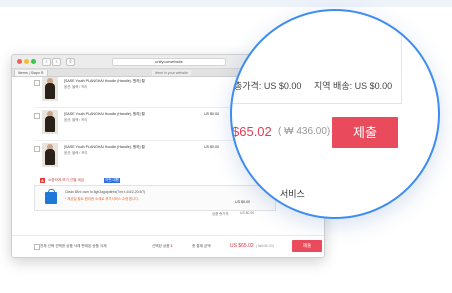 The height and width of the screenshot is (293, 452). What do you see at coordinates (56, 62) in the screenshot?
I see `forward-arrow-icon: ›` at bounding box center [56, 62].